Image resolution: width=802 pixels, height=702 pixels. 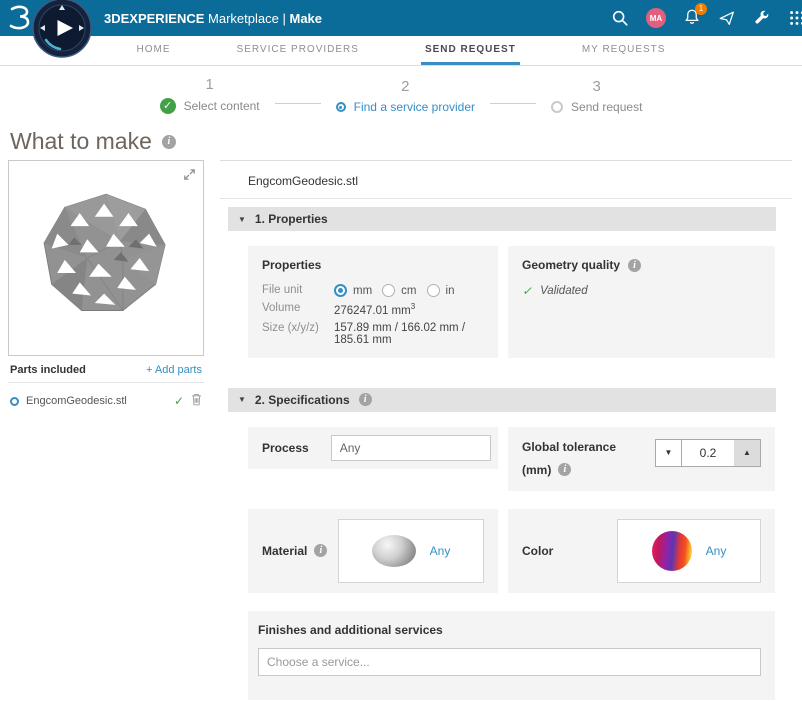 What do you see at coordinates (389, 290) in the screenshot?
I see `radio-cm` at bounding box center [389, 290].